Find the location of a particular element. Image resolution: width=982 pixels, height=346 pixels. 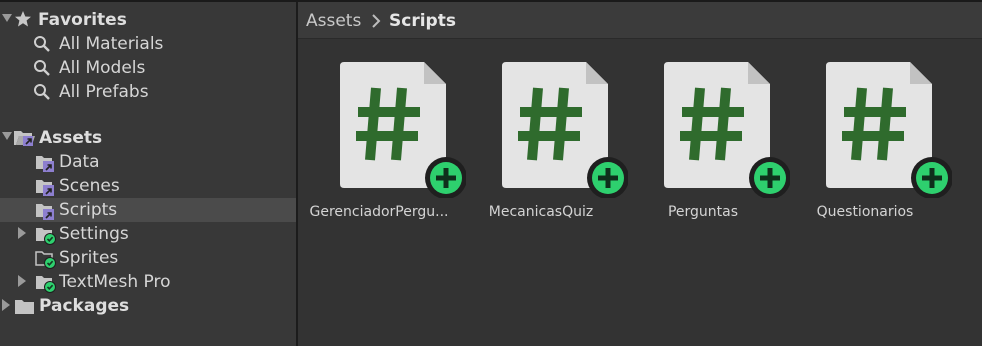

all-models-label: All Models is located at coordinates (102, 68).